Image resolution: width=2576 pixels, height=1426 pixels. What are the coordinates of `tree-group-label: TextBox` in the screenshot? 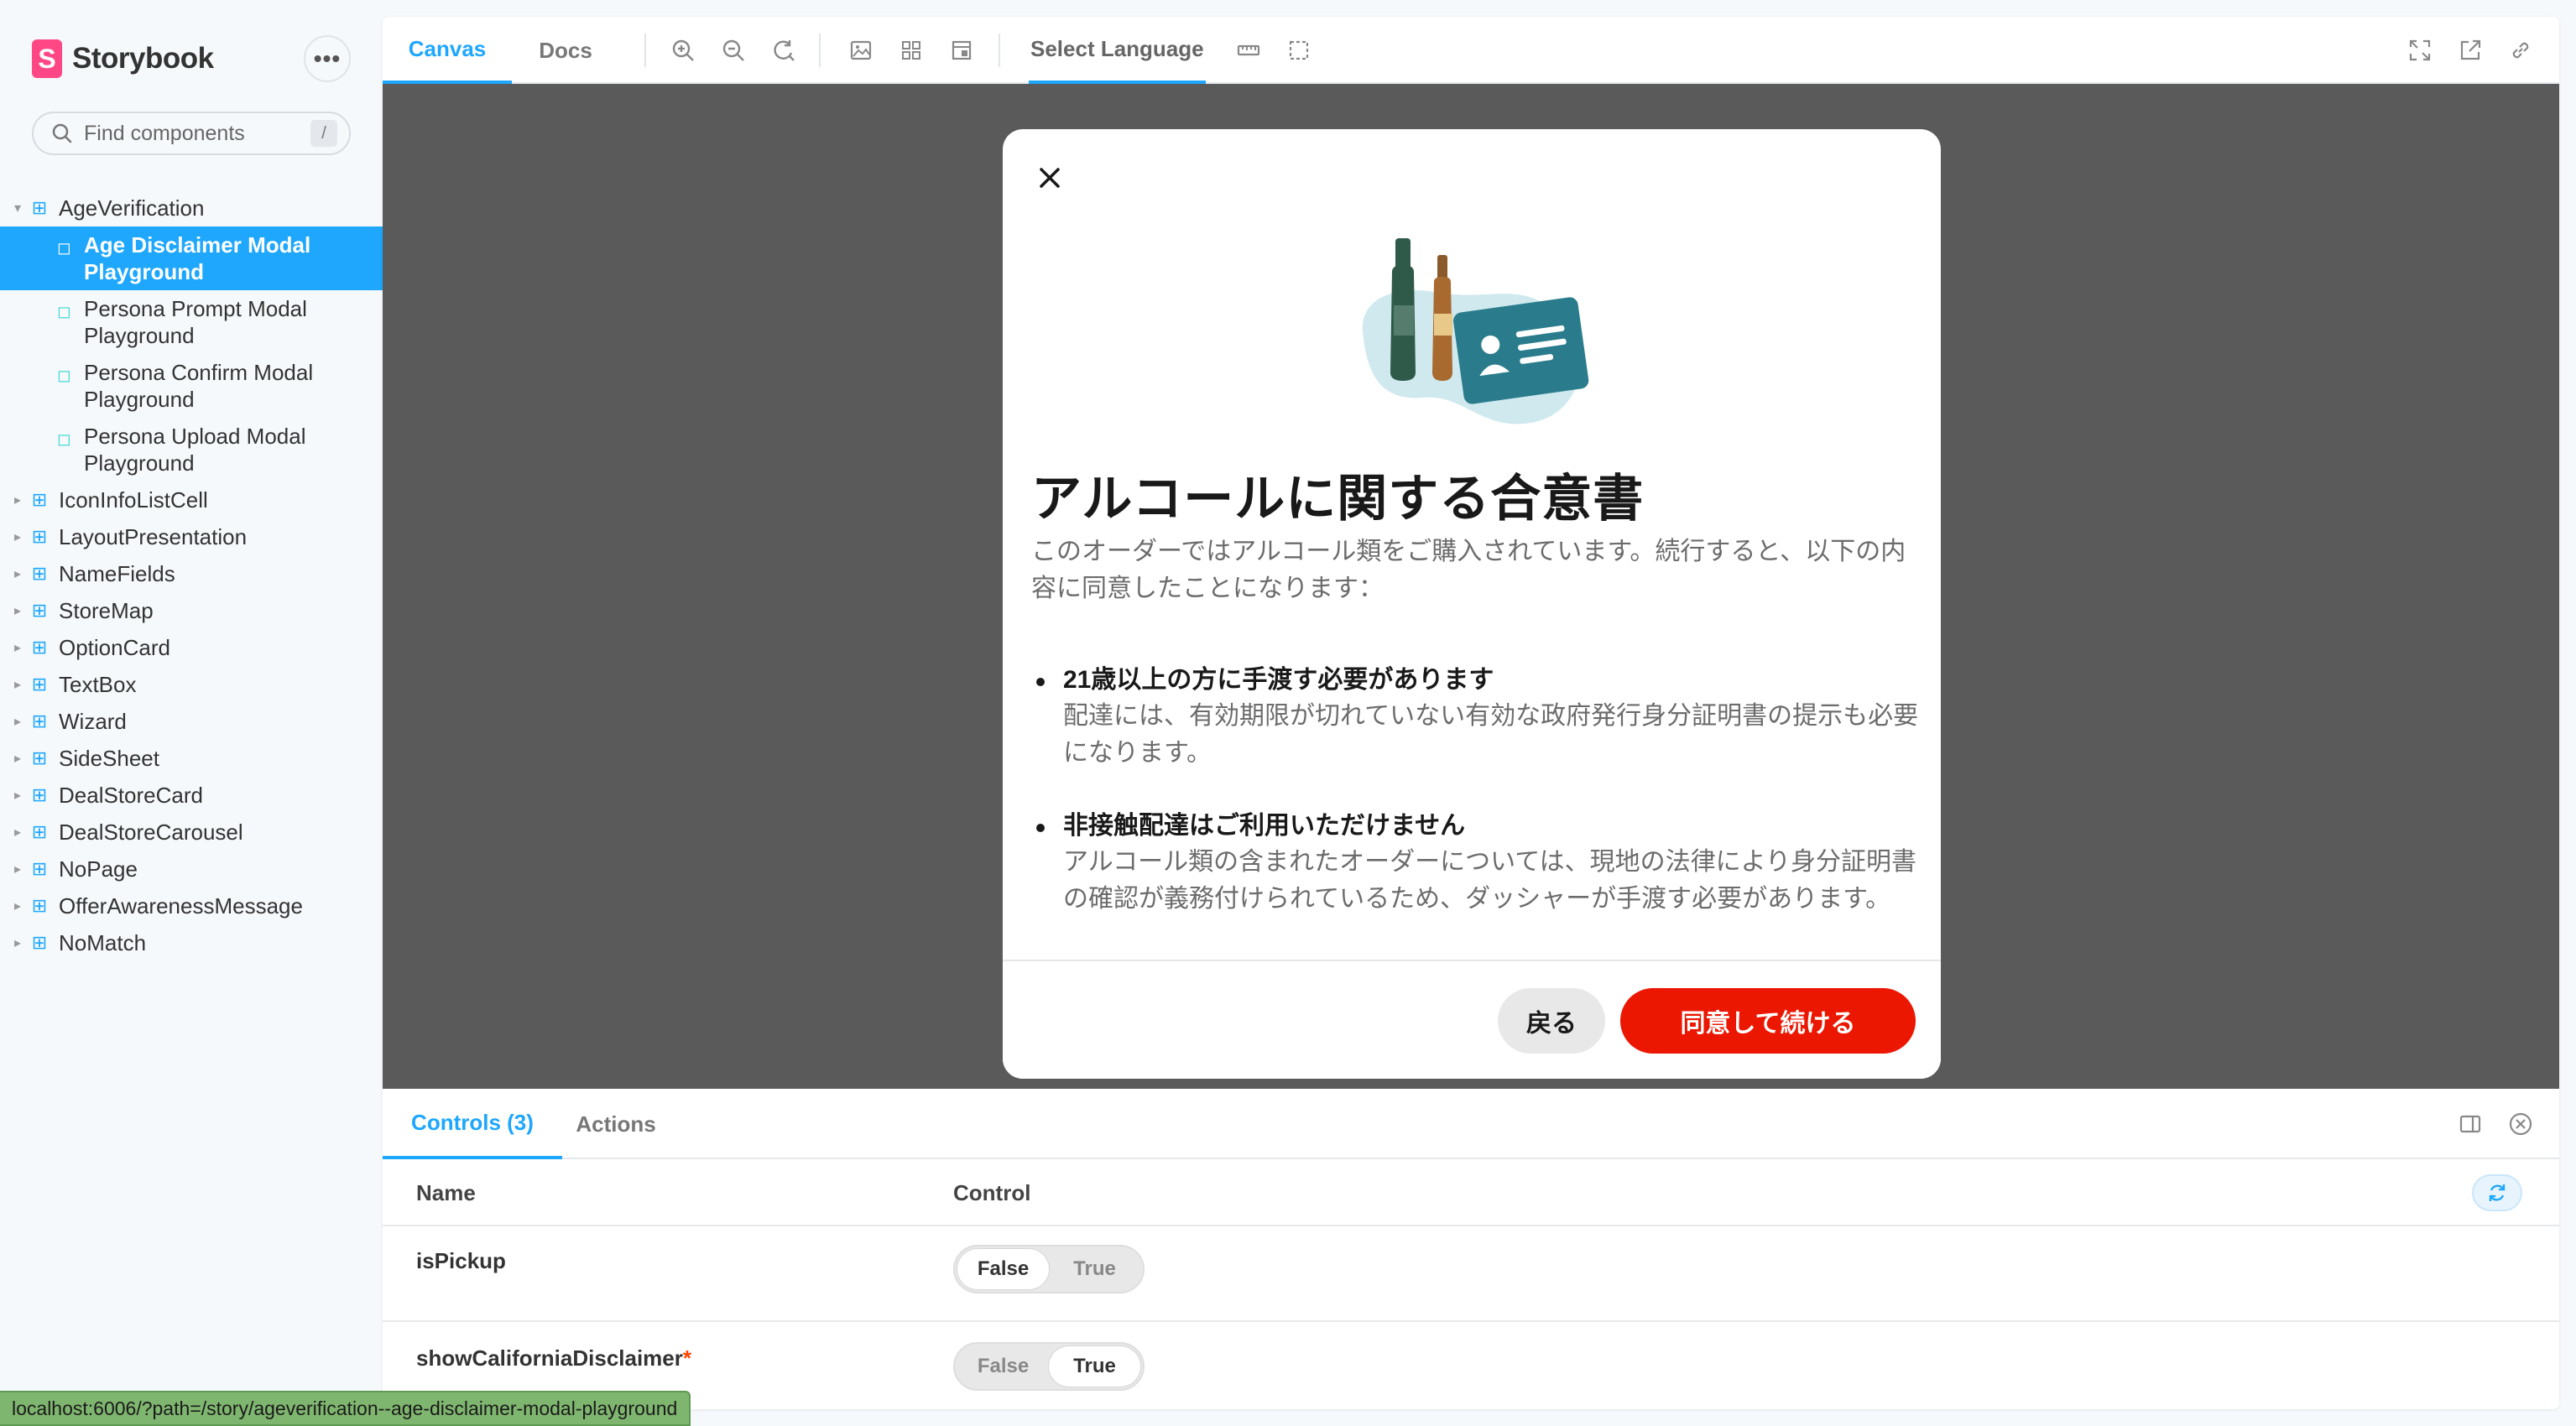 It's located at (98, 684).